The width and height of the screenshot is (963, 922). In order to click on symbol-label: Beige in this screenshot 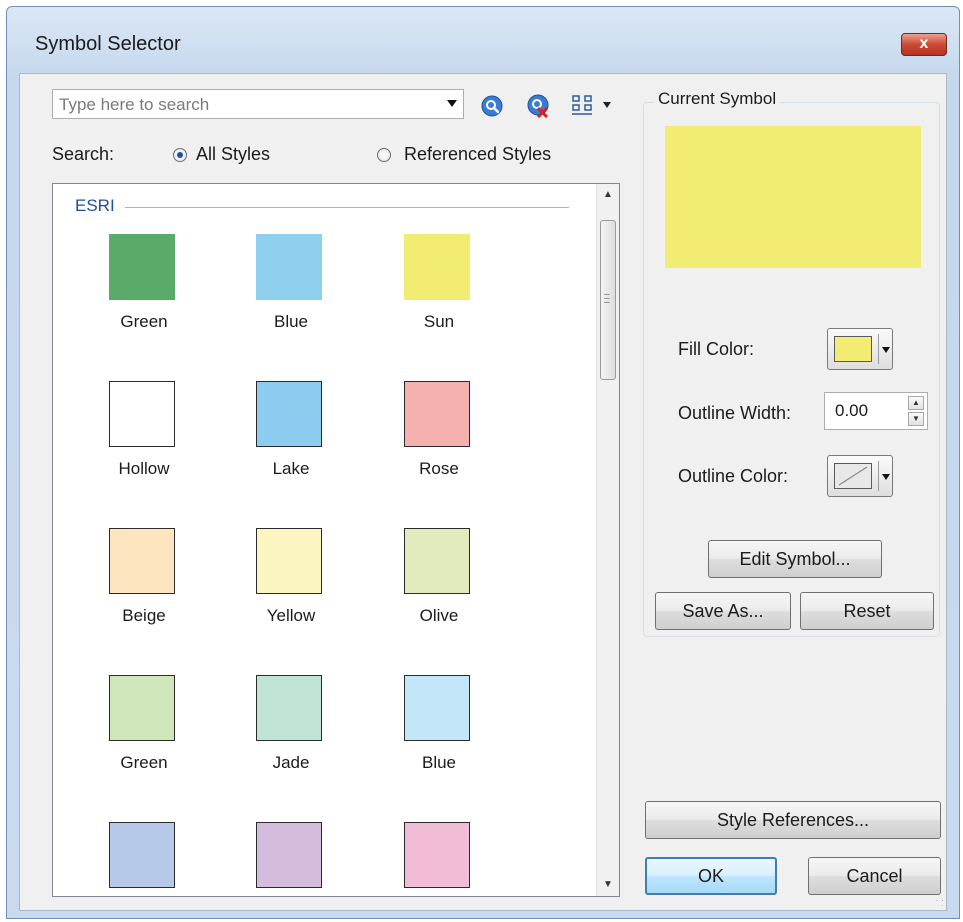, I will do `click(144, 615)`.